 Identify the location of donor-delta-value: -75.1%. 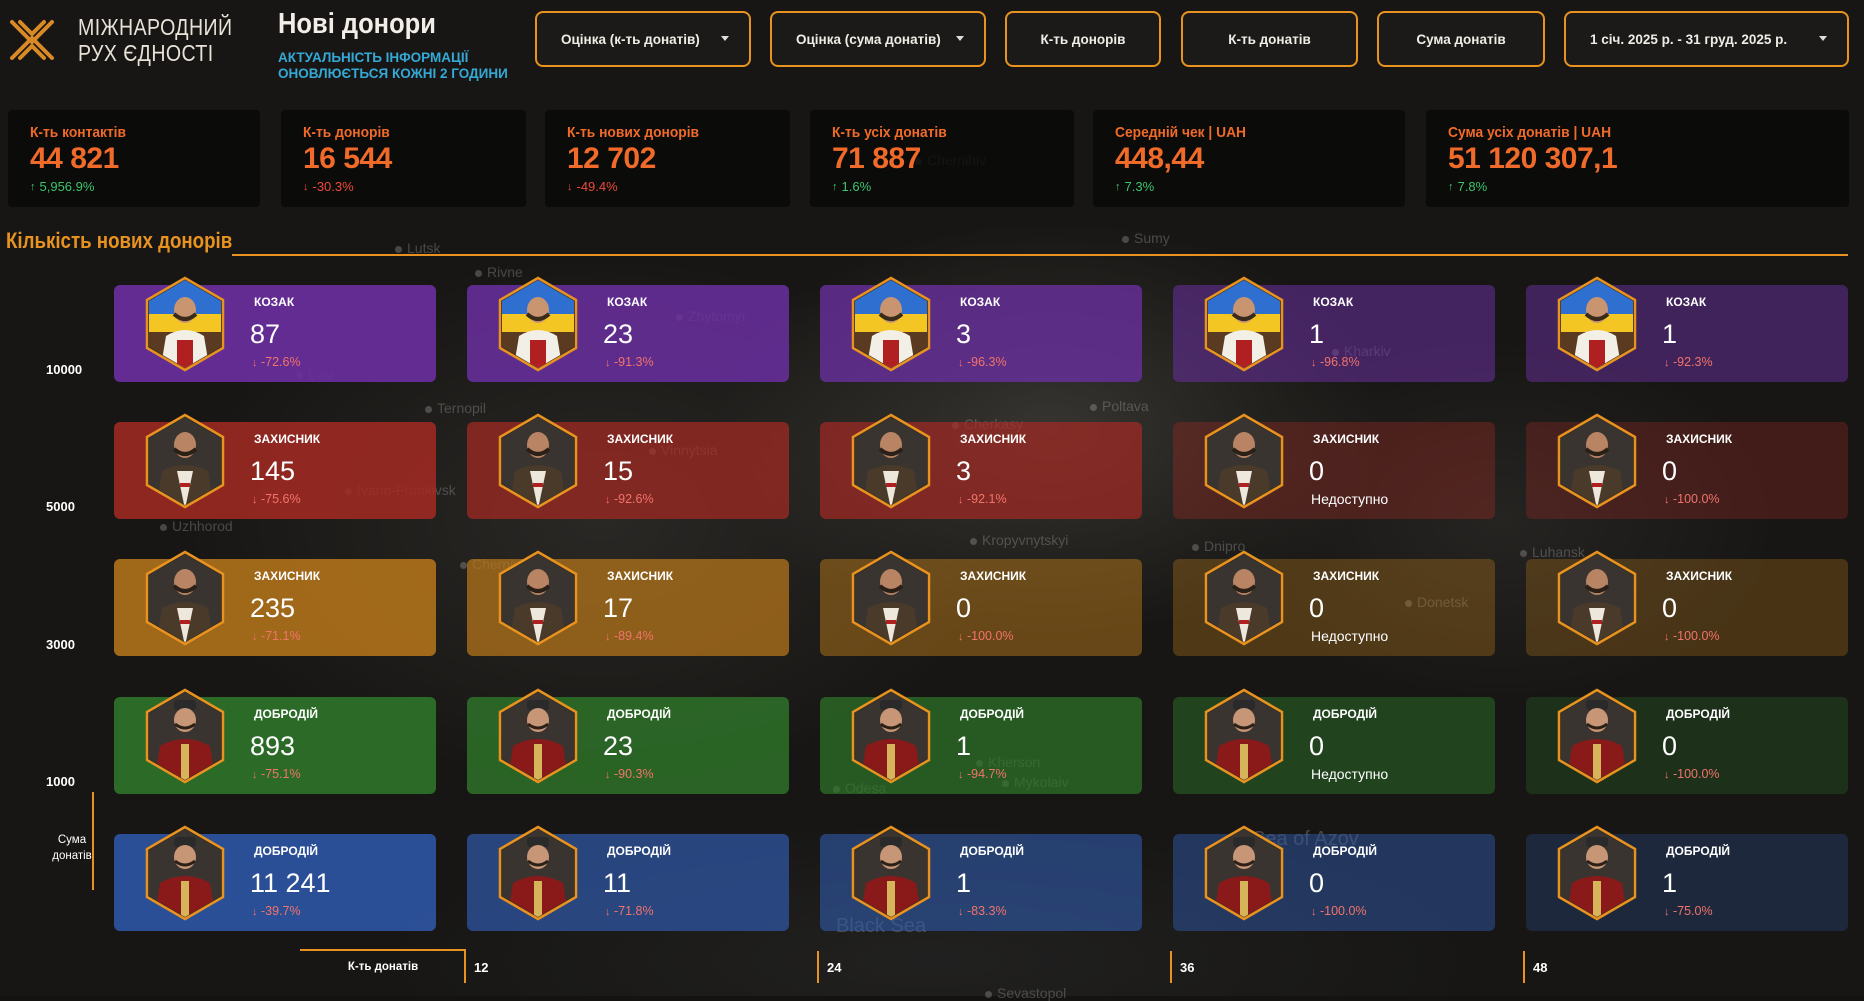
(280, 774).